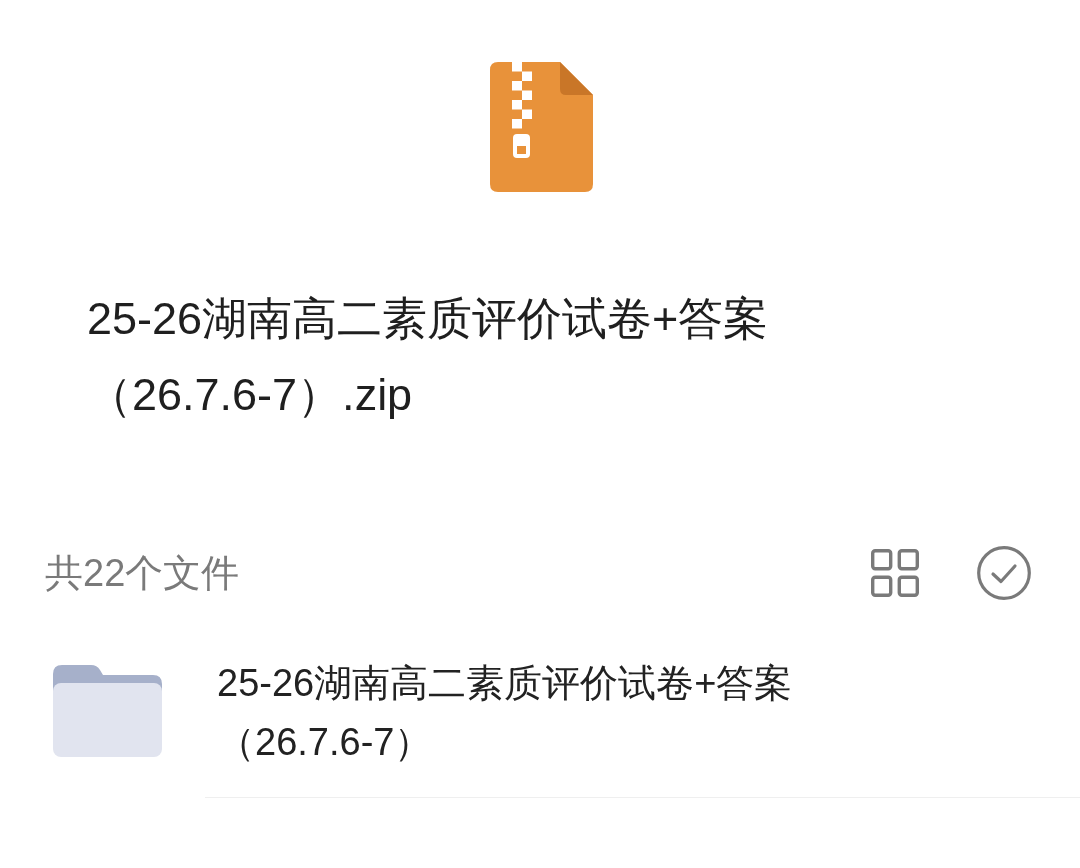 This screenshot has width=1080, height=868. What do you see at coordinates (143, 573) in the screenshot?
I see `file-count: 共22个文件` at bounding box center [143, 573].